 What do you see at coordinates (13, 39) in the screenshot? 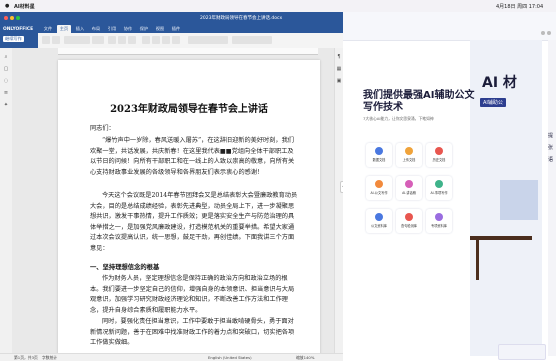
I see `continue-writing-button: 继续写作` at bounding box center [13, 39].